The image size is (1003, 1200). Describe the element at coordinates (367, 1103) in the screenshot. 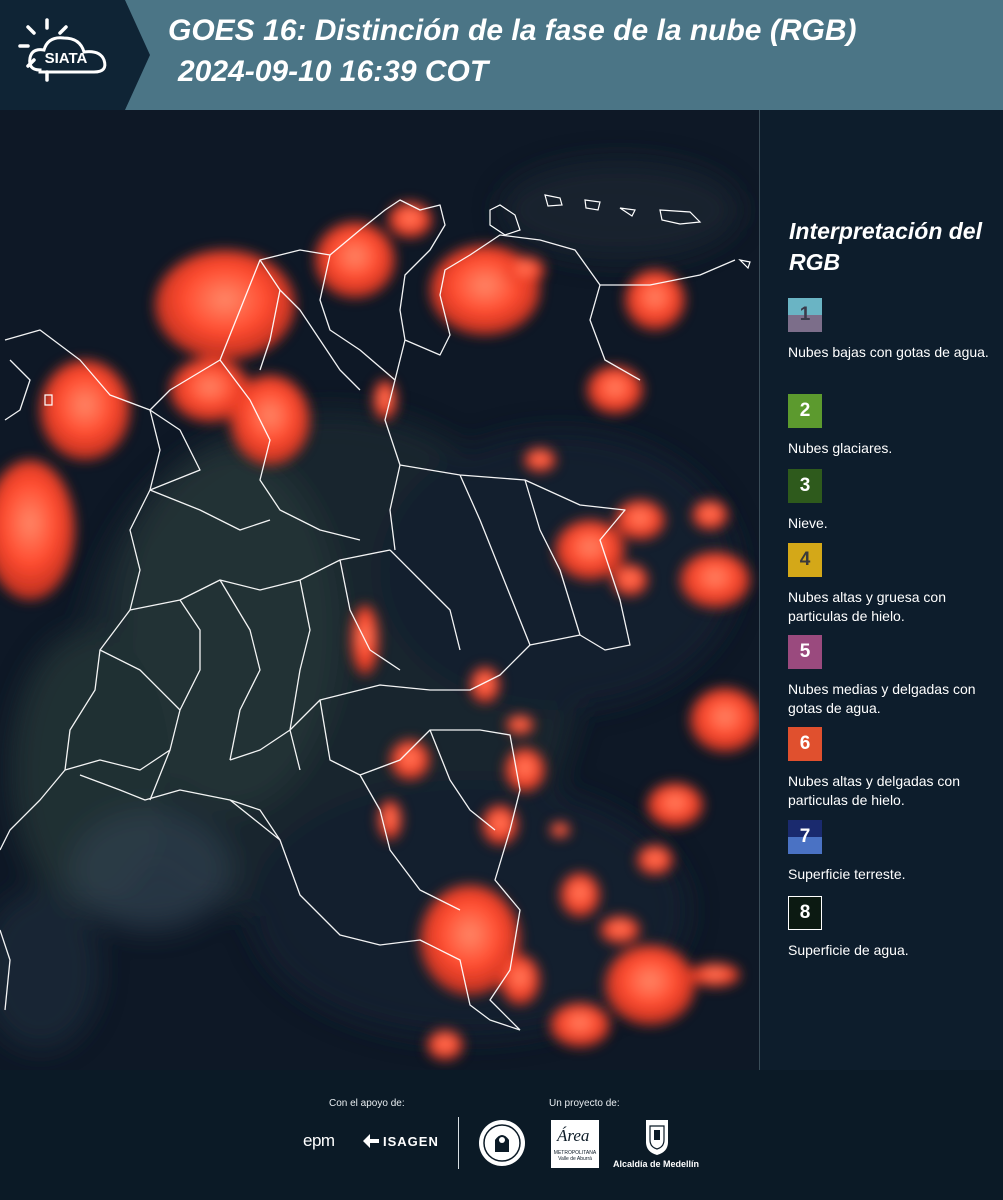

I see `support-caption: Con el apoyo de:` at that location.